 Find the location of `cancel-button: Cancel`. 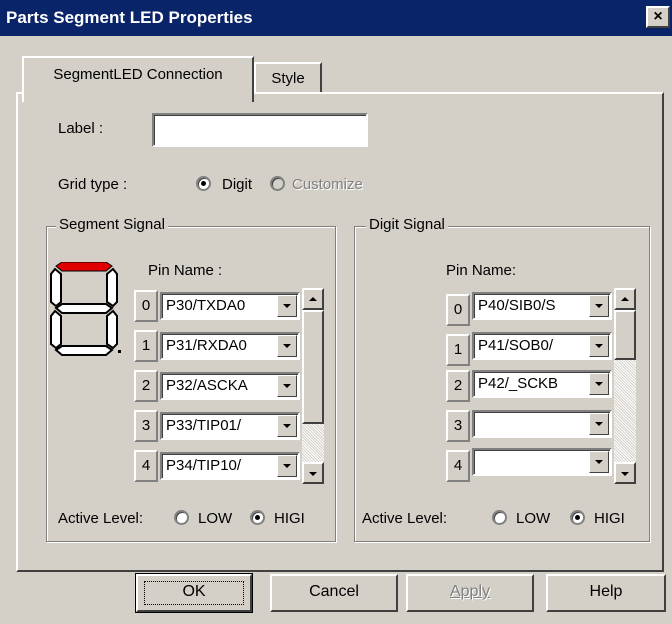

cancel-button: Cancel is located at coordinates (334, 593).